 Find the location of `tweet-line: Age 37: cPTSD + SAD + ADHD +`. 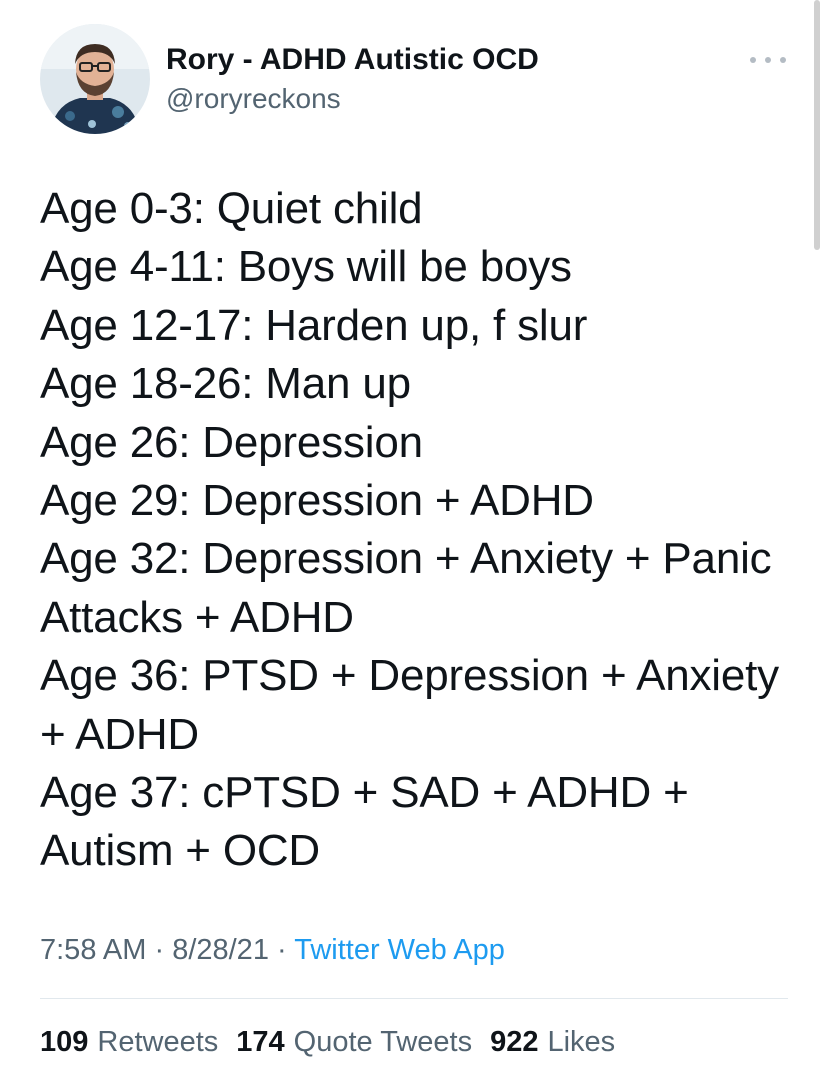

tweet-line: Age 37: cPTSD + SAD + ADHD + is located at coordinates (364, 793).